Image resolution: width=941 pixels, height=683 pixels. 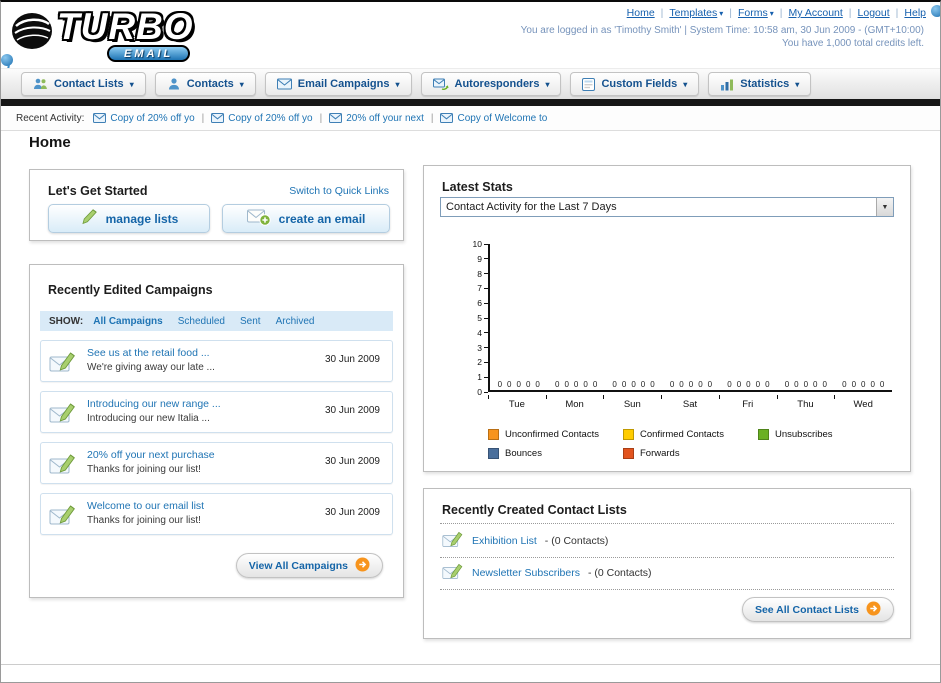 I want to click on campaign-tab-all-campaigns: All Campaigns, so click(x=127, y=321).